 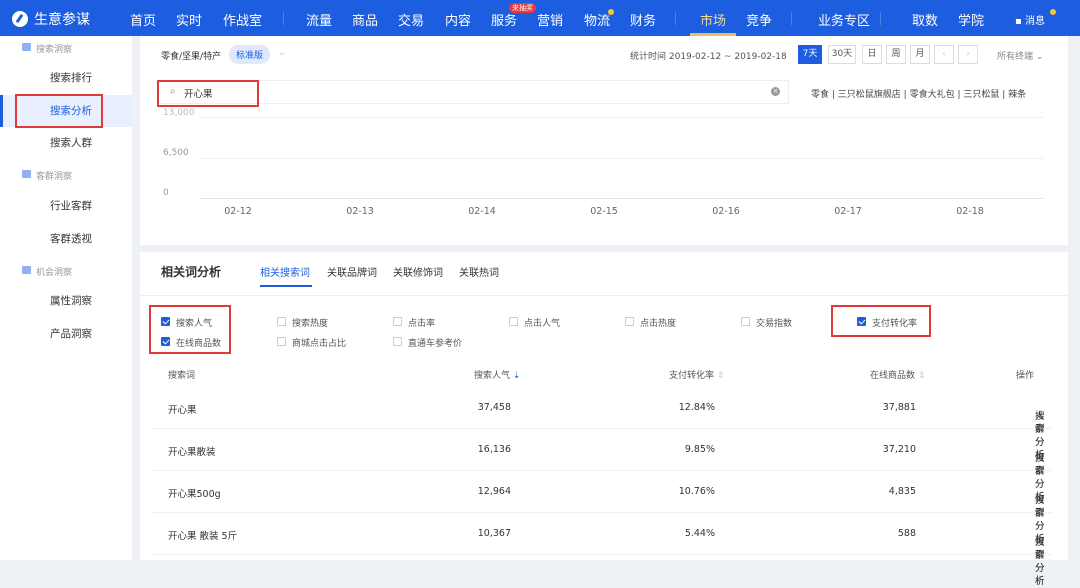 What do you see at coordinates (66, 78) in the screenshot?
I see `sidebar-item-search-rank: 搜索排行` at bounding box center [66, 78].